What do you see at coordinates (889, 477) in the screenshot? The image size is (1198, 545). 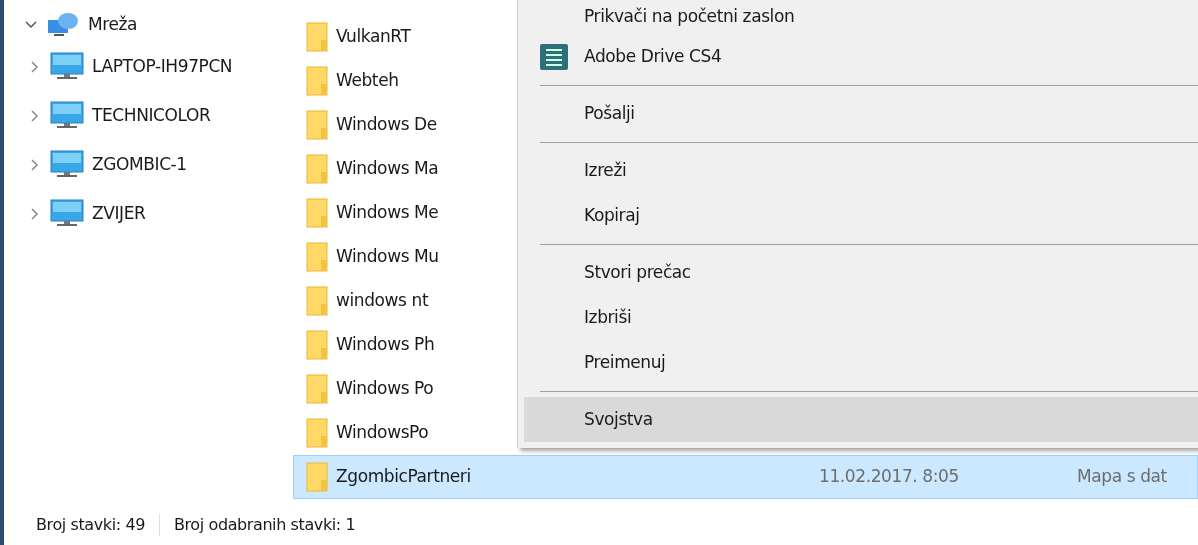 I see `file-date: 11.02.2017. 8:05` at bounding box center [889, 477].